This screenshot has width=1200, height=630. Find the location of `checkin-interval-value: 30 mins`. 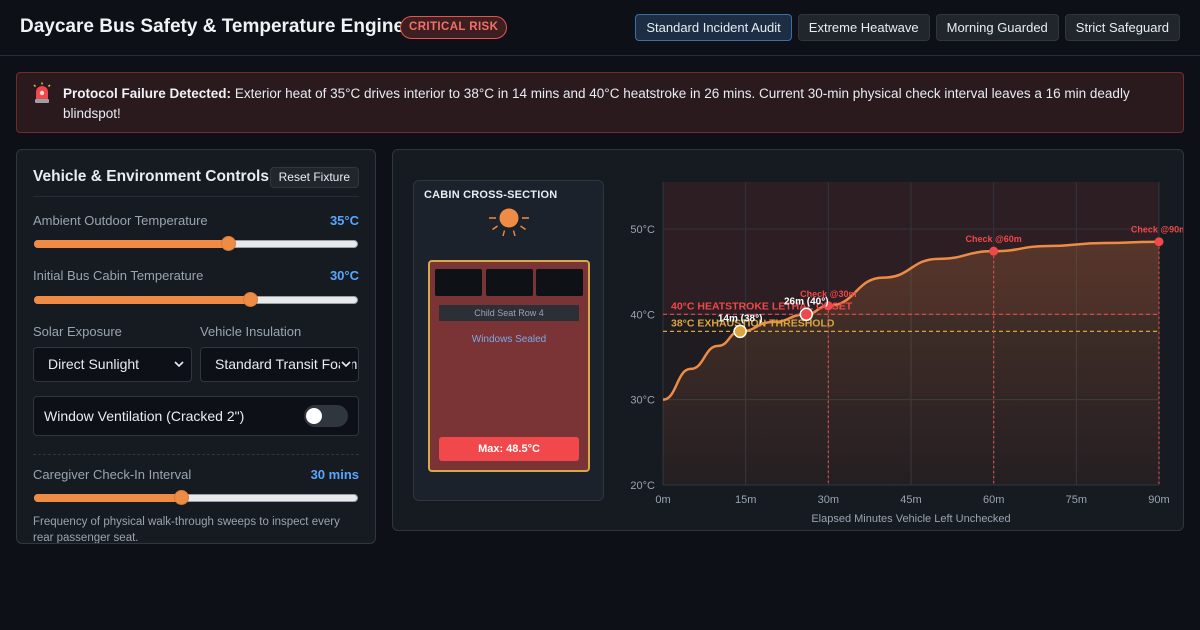

checkin-interval-value: 30 mins is located at coordinates (334, 474).